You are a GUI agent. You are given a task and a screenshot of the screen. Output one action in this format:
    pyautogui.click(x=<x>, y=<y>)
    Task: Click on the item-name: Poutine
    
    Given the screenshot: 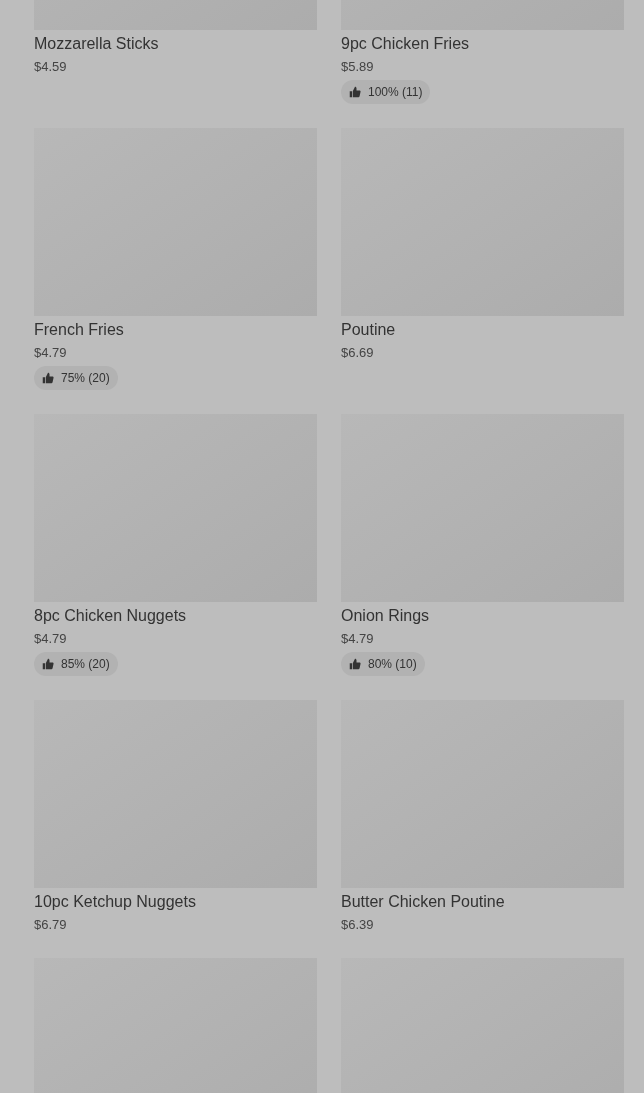 What is the action you would take?
    pyautogui.click(x=368, y=330)
    